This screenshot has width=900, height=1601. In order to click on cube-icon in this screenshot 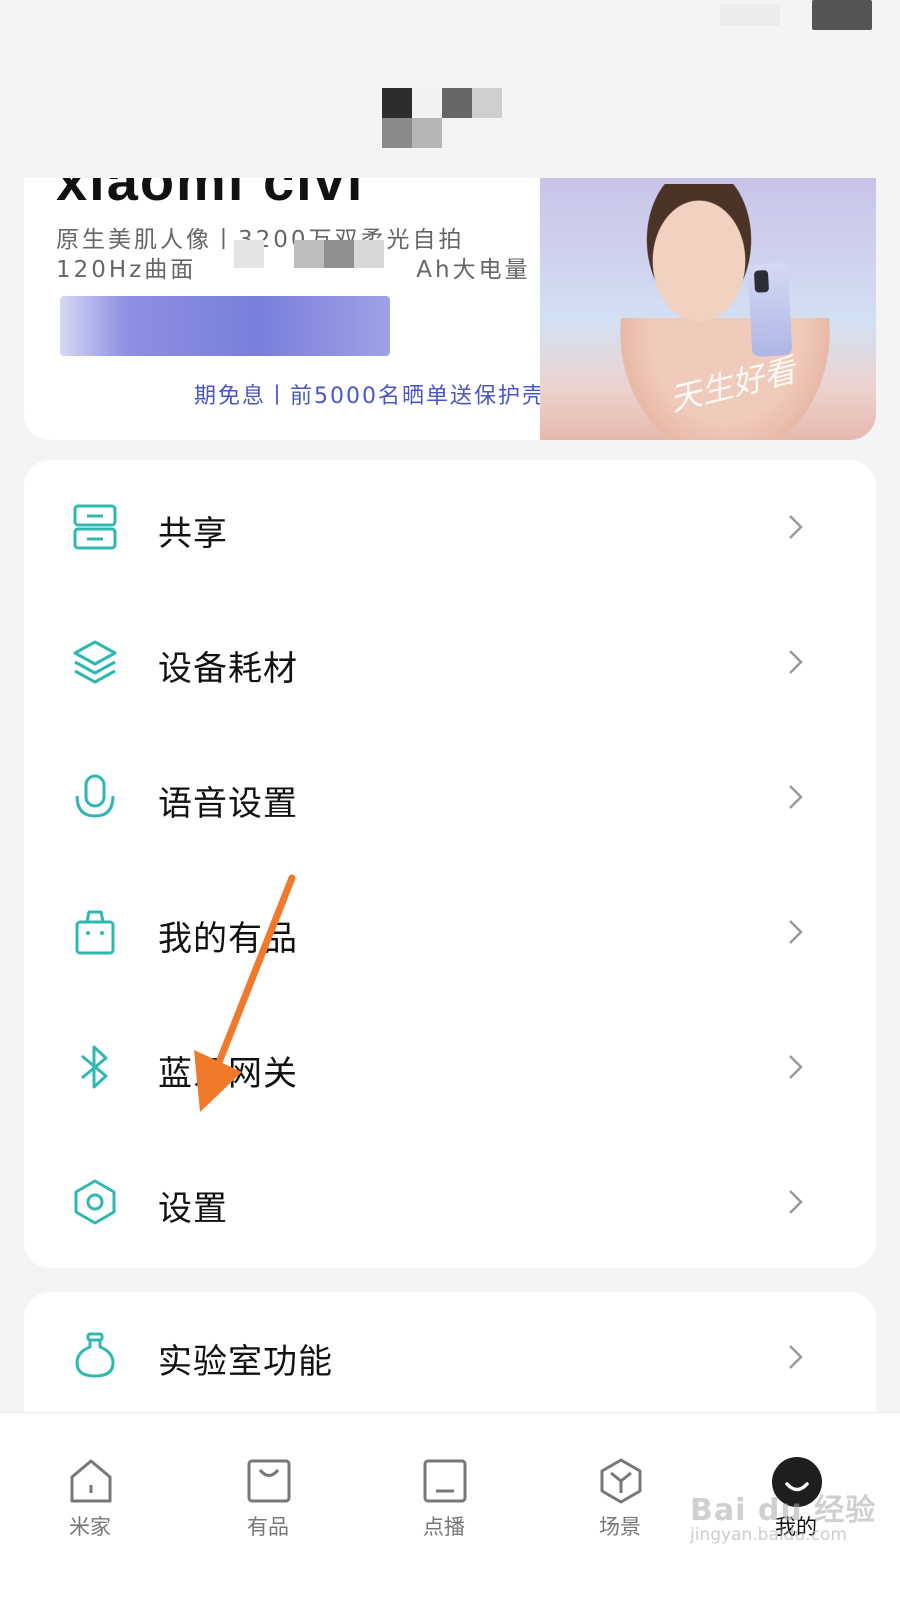, I will do `click(621, 1481)`.